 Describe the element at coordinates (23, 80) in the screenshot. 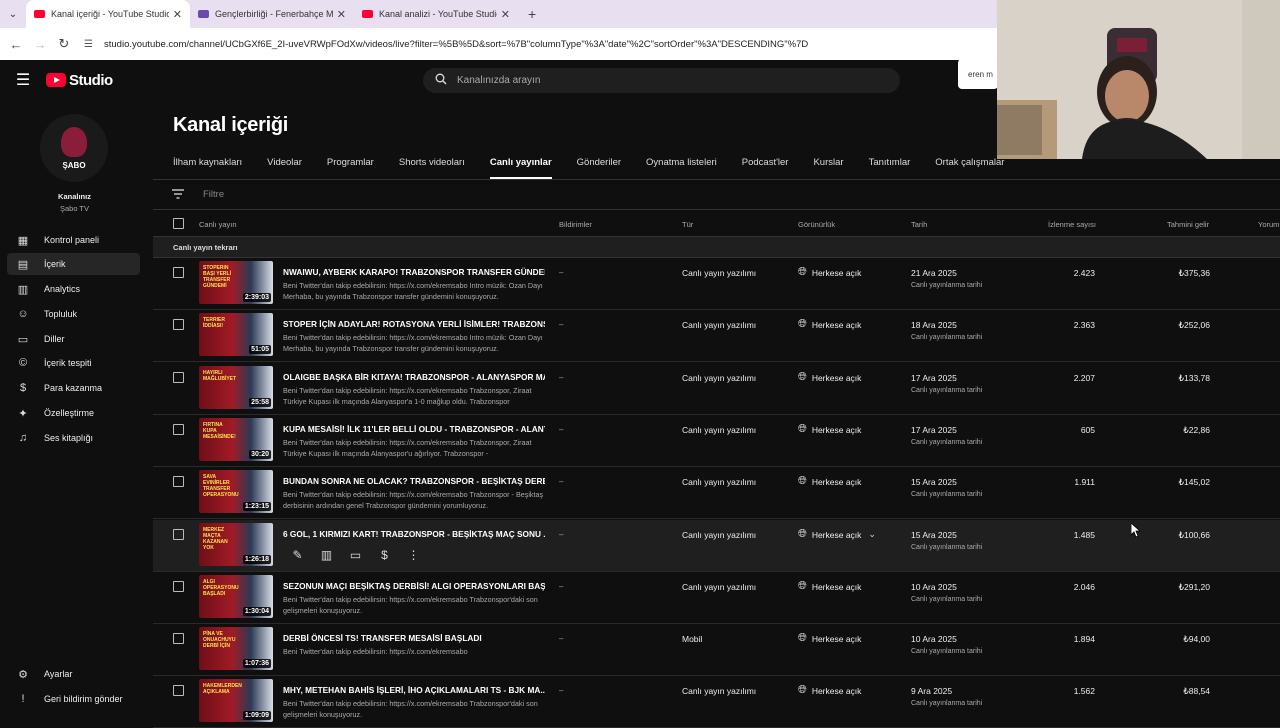

I see `menu-icon: ☰` at that location.